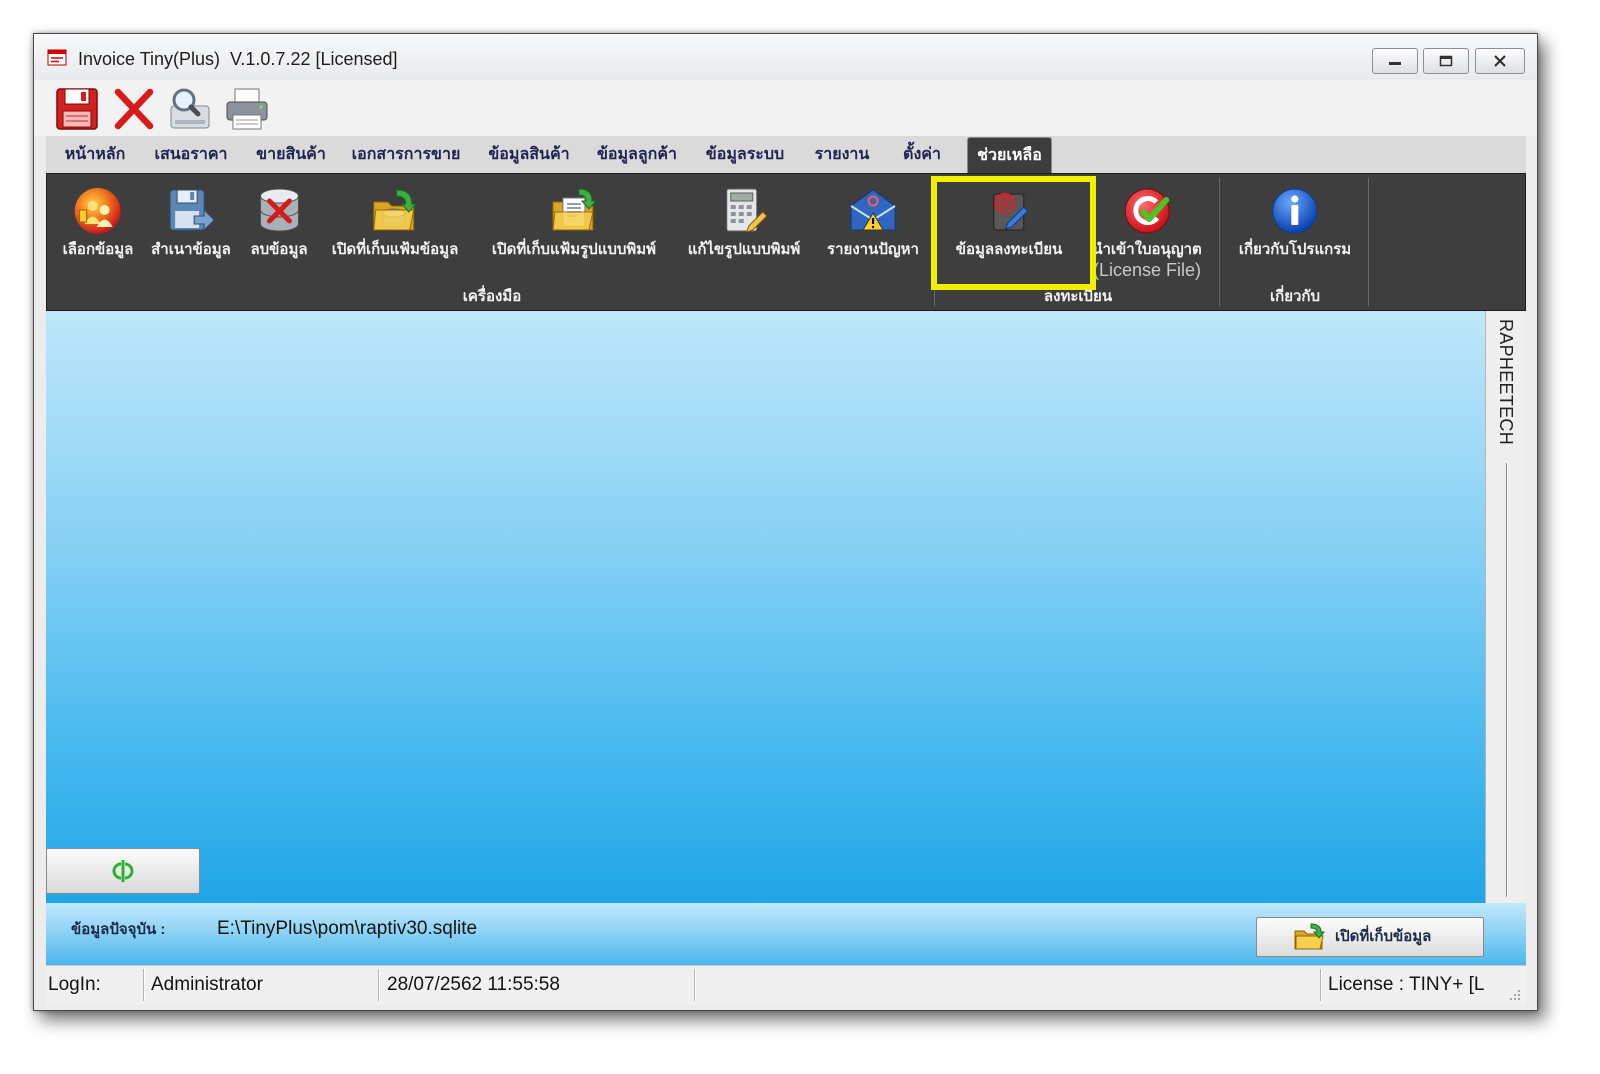  I want to click on save-button, so click(77, 109).